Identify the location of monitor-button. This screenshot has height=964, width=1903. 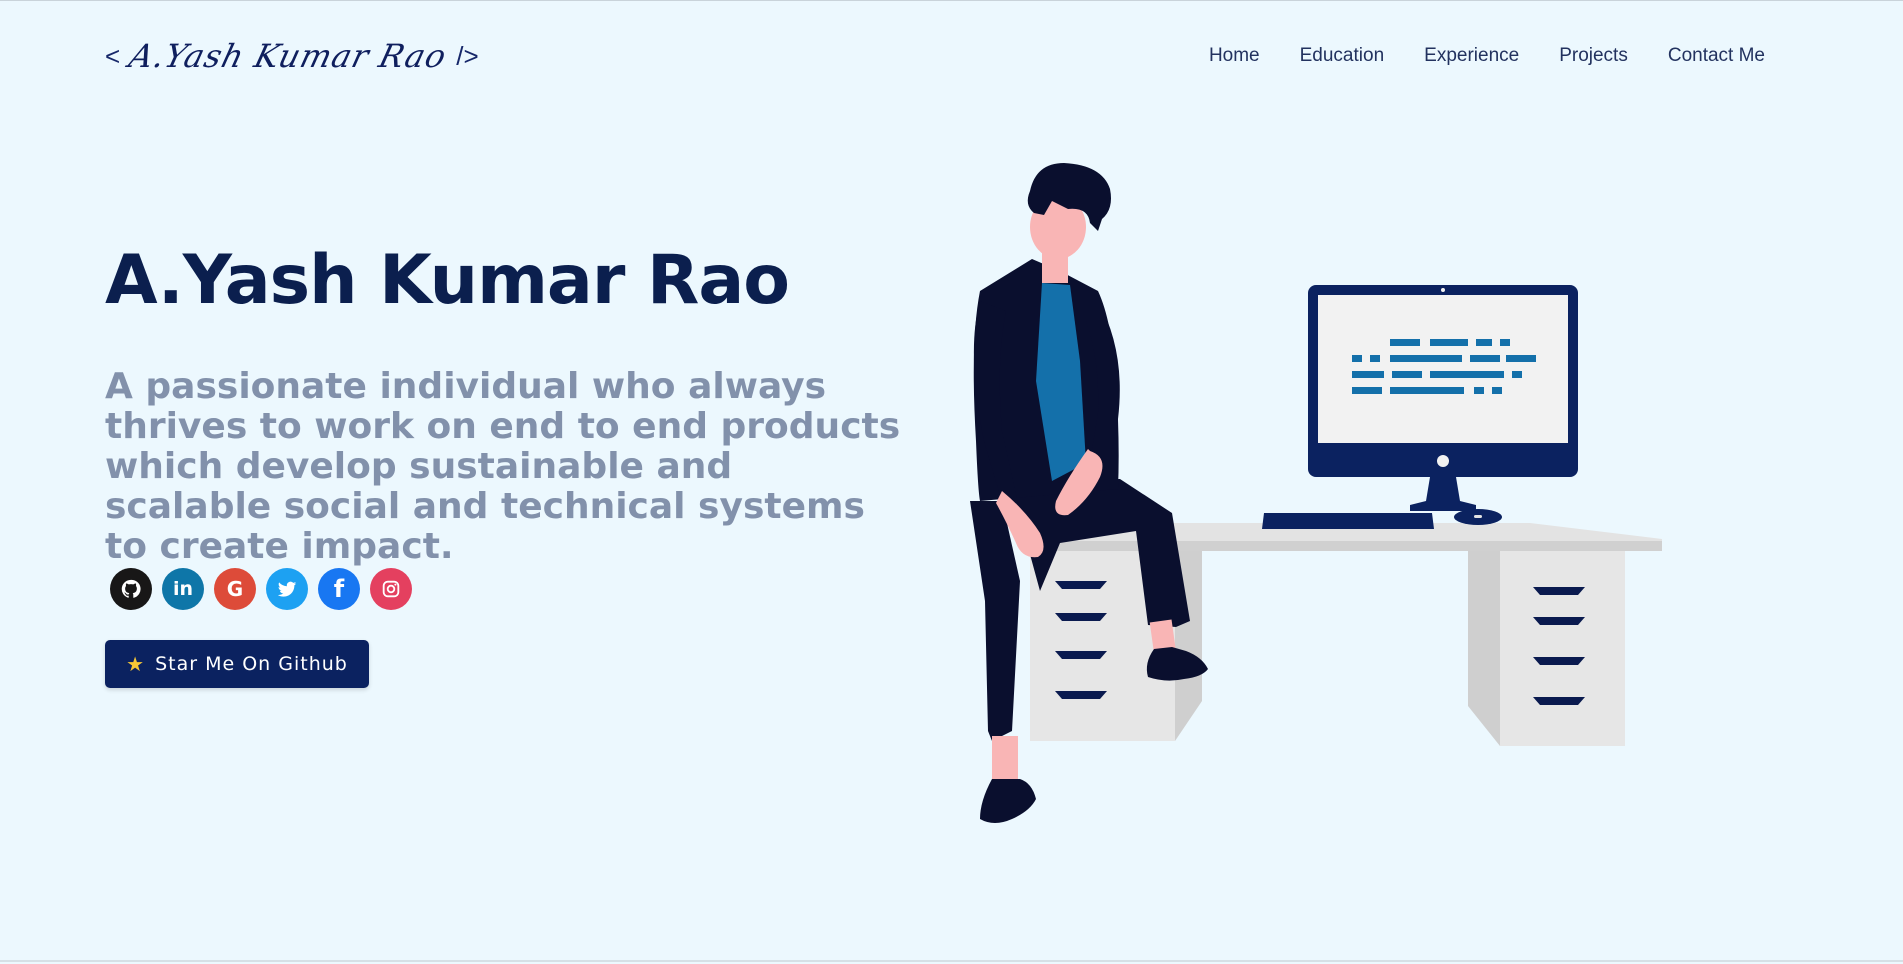
(1443, 461).